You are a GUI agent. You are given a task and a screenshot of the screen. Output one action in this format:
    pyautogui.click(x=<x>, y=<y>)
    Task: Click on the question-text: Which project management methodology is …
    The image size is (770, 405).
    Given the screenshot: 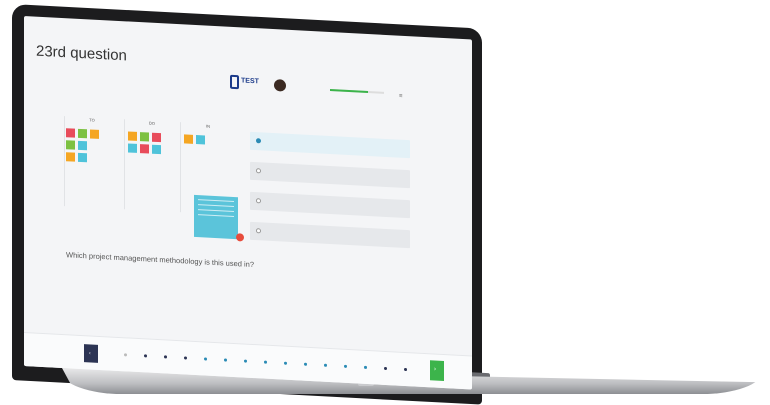 What is the action you would take?
    pyautogui.click(x=160, y=260)
    